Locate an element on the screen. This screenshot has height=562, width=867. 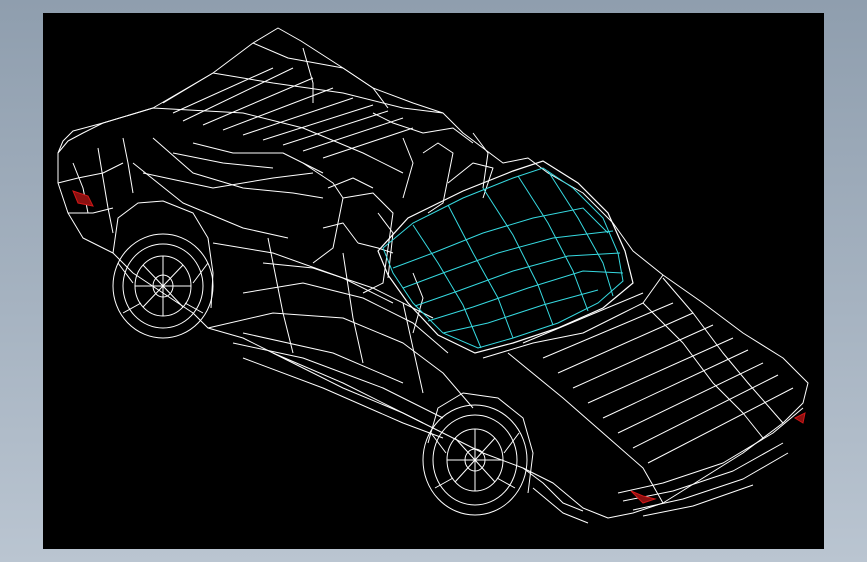
windshield-mesh is located at coordinates (503, 258).